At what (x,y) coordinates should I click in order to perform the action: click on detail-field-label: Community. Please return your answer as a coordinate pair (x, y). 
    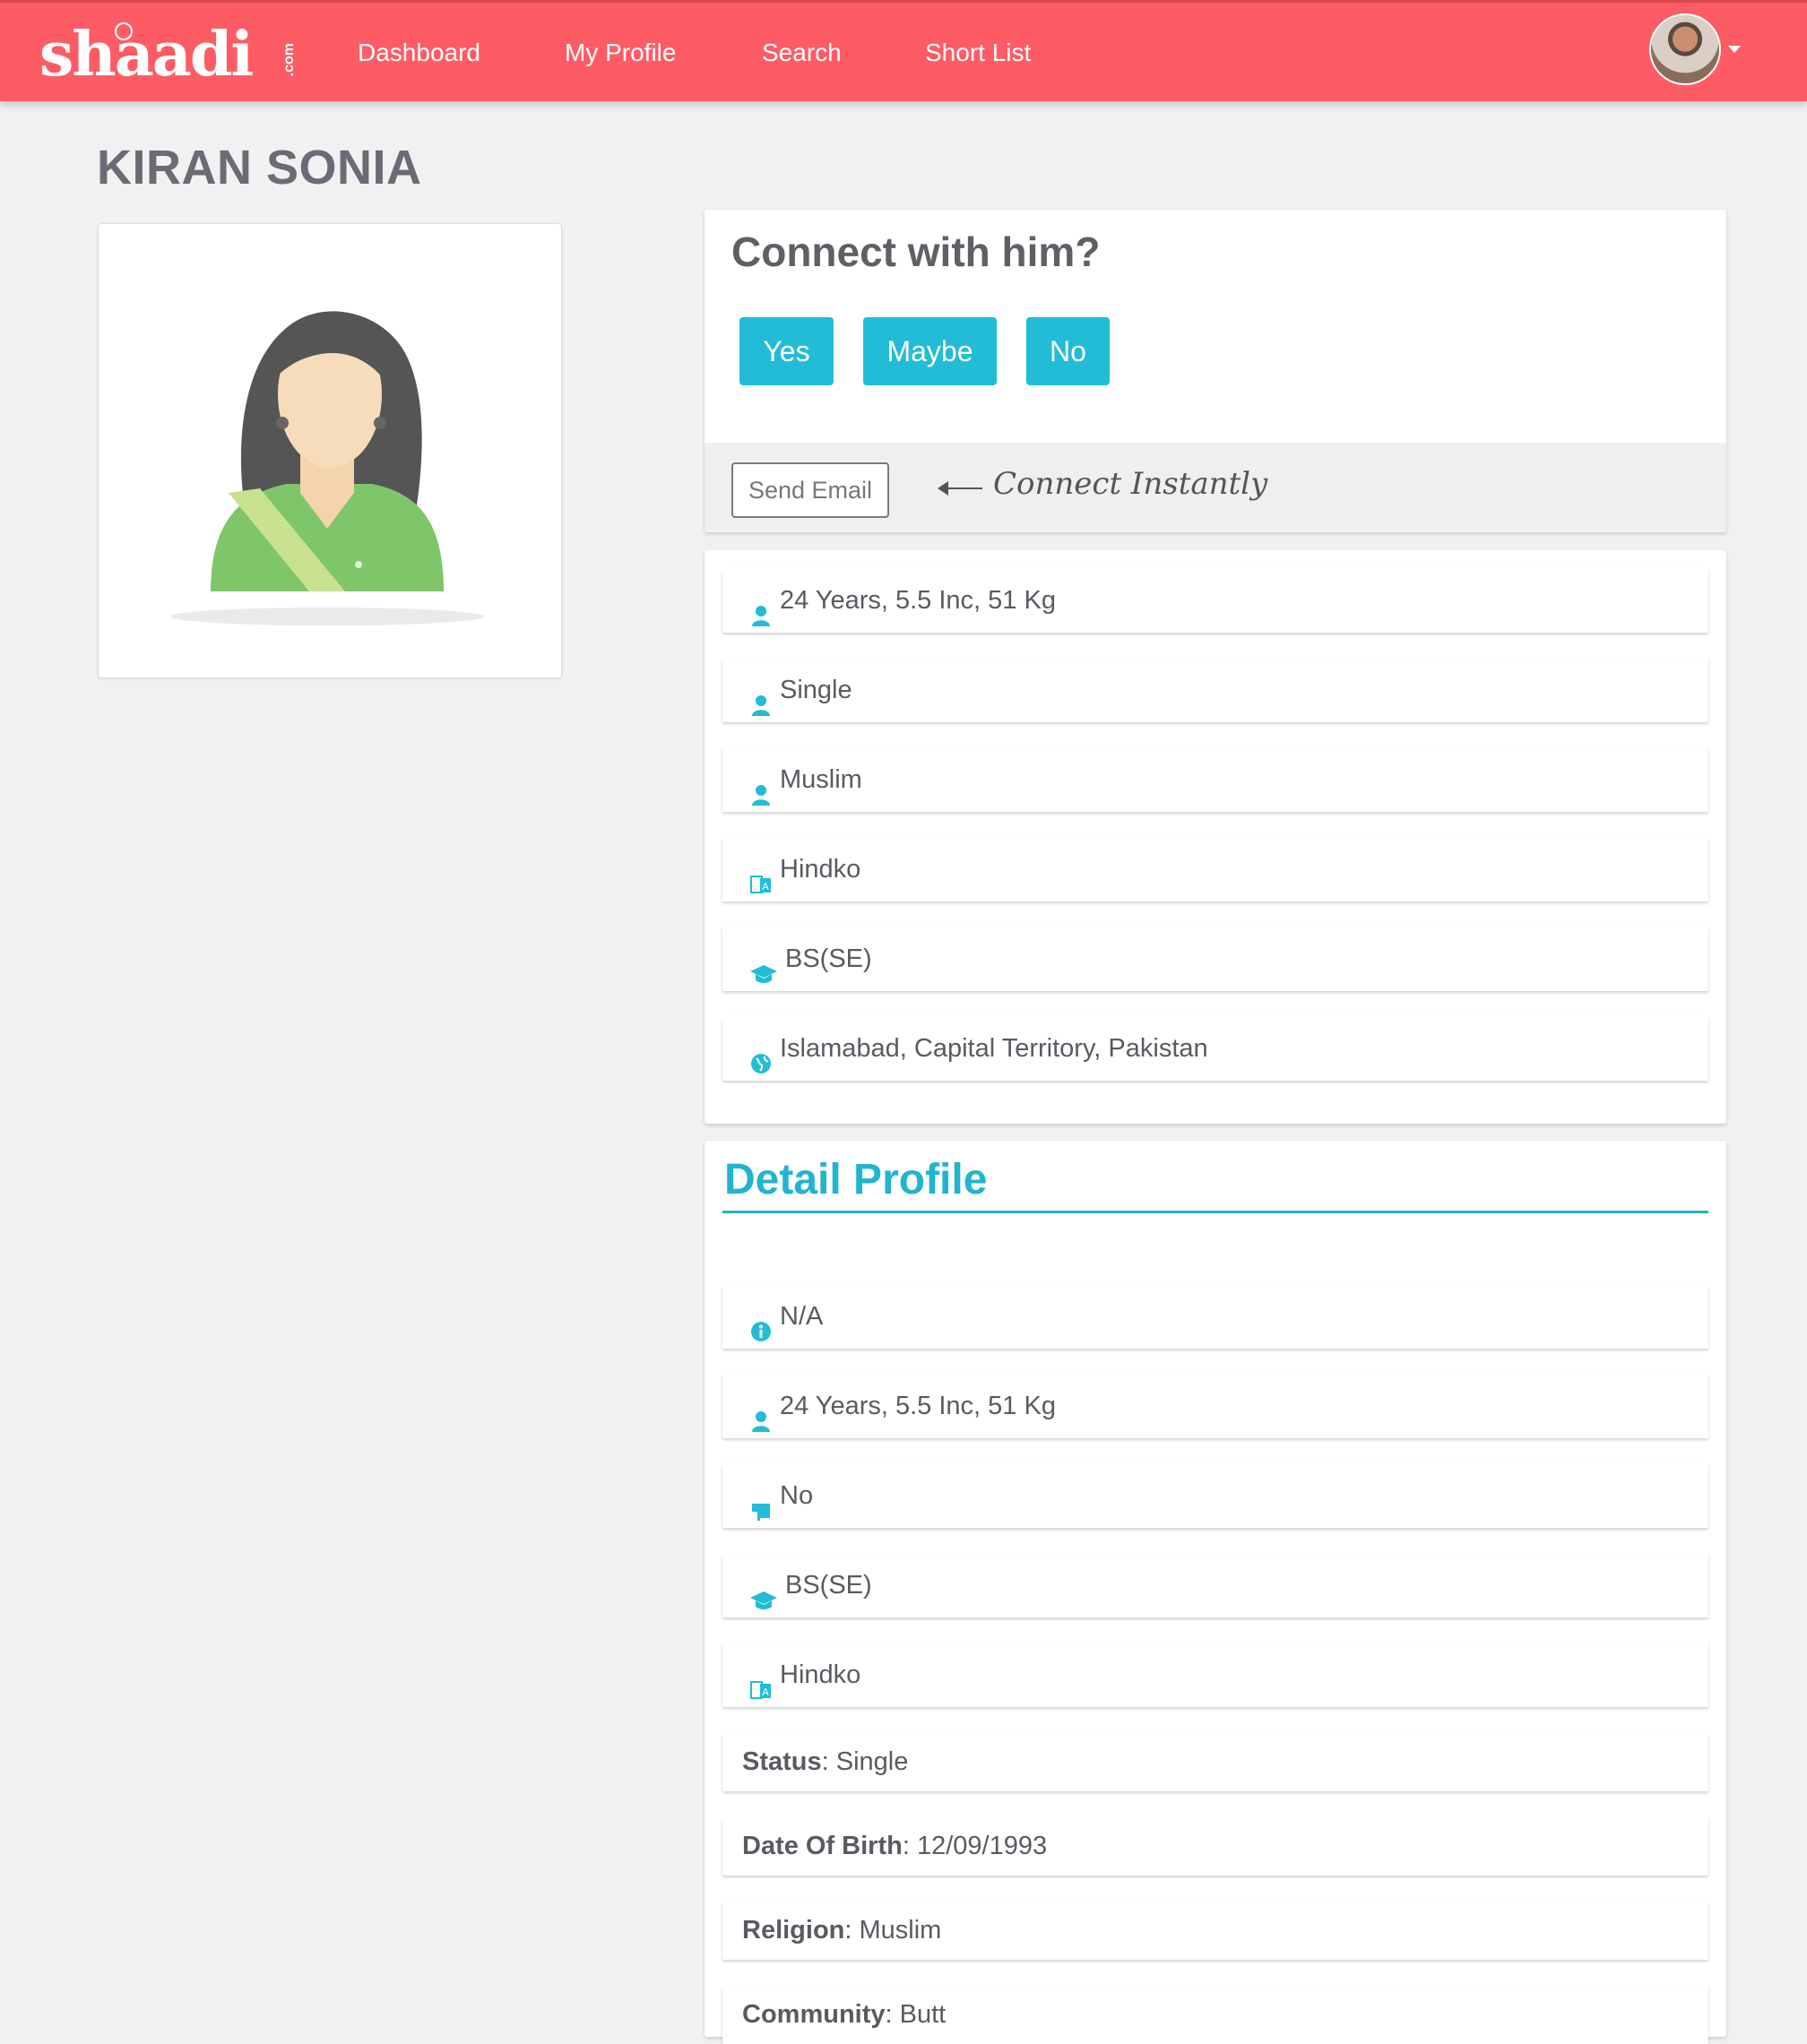
    Looking at the image, I should click on (814, 2015).